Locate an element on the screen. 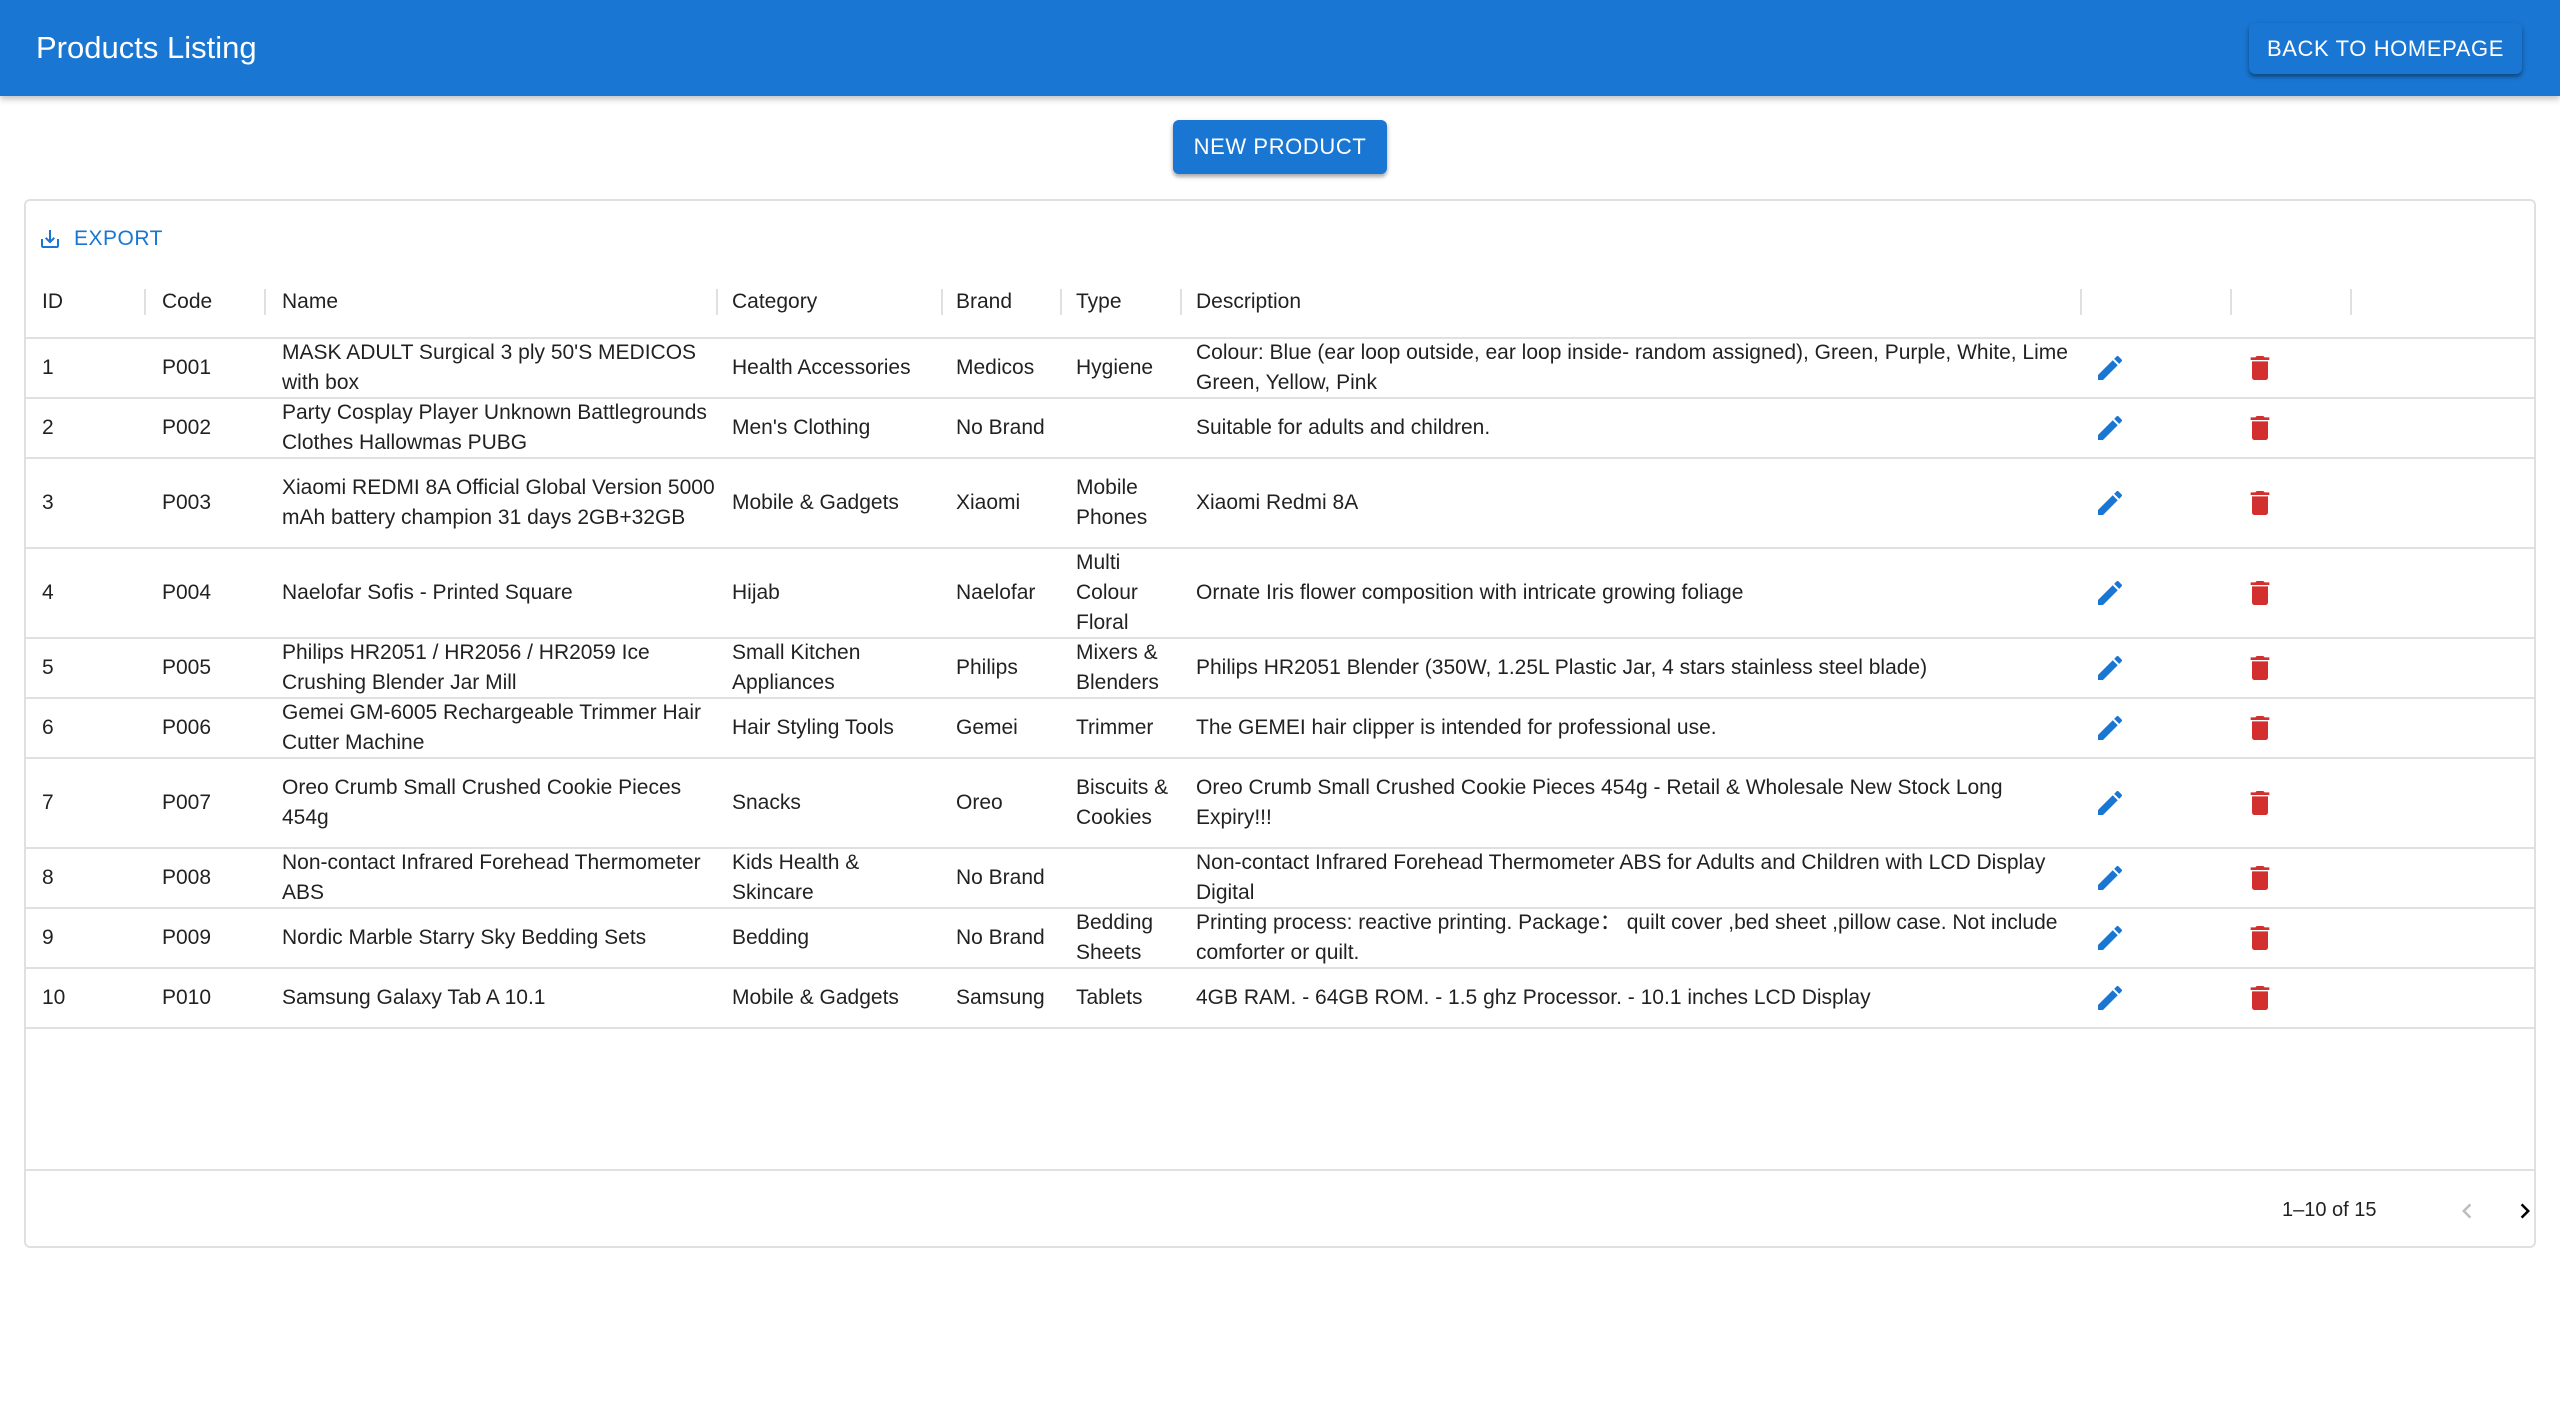 The image size is (2560, 1401). cell-brand: Xiaomi is located at coordinates (1010, 503).